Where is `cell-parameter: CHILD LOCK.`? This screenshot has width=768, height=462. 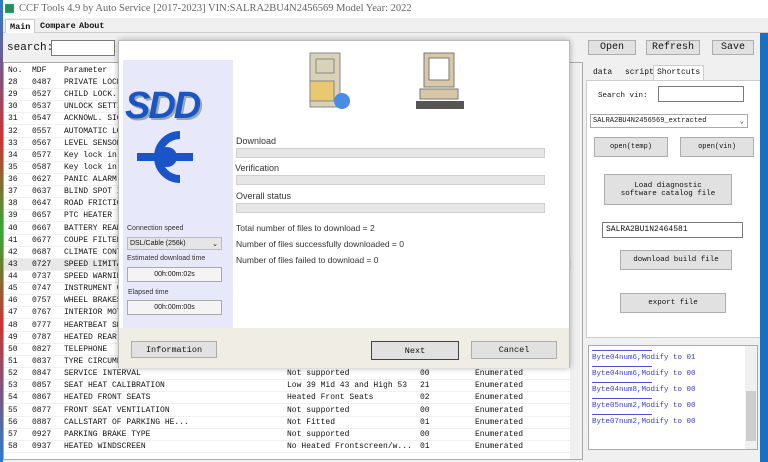 cell-parameter: CHILD LOCK. is located at coordinates (90, 95).